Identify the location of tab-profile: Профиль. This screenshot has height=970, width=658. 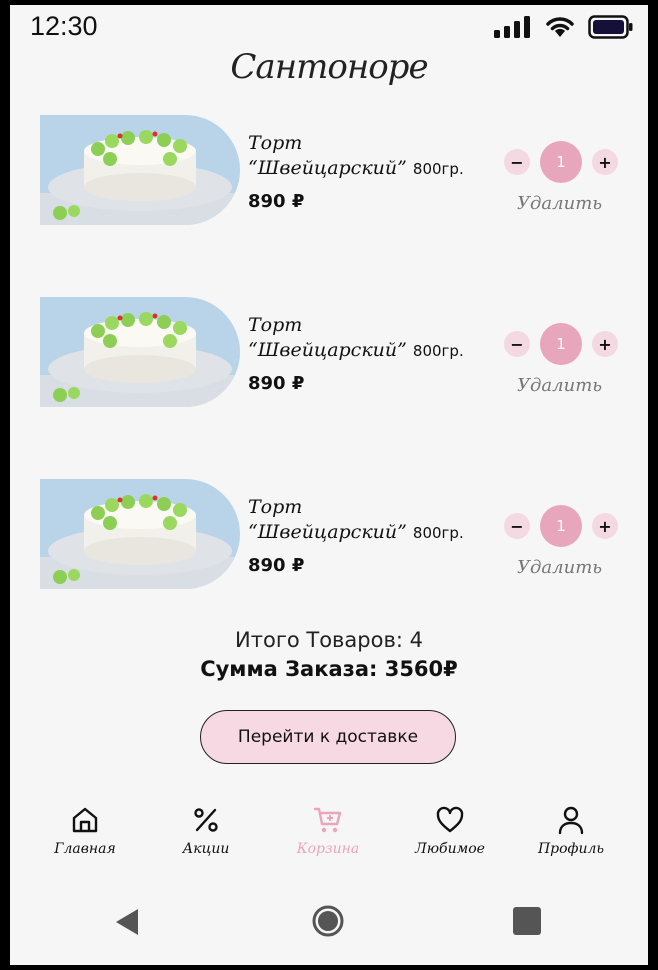
(571, 831).